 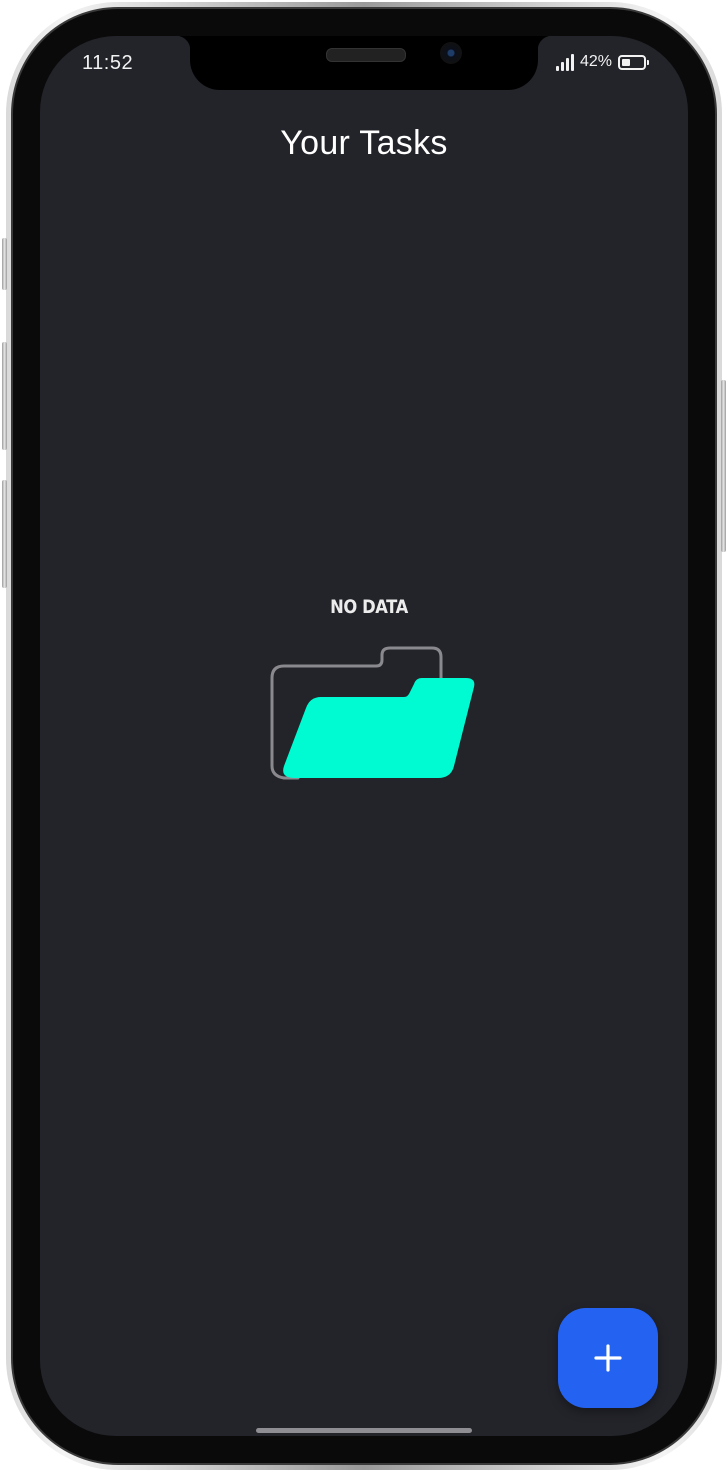 I want to click on status-indicators: 42%, so click(x=602, y=62).